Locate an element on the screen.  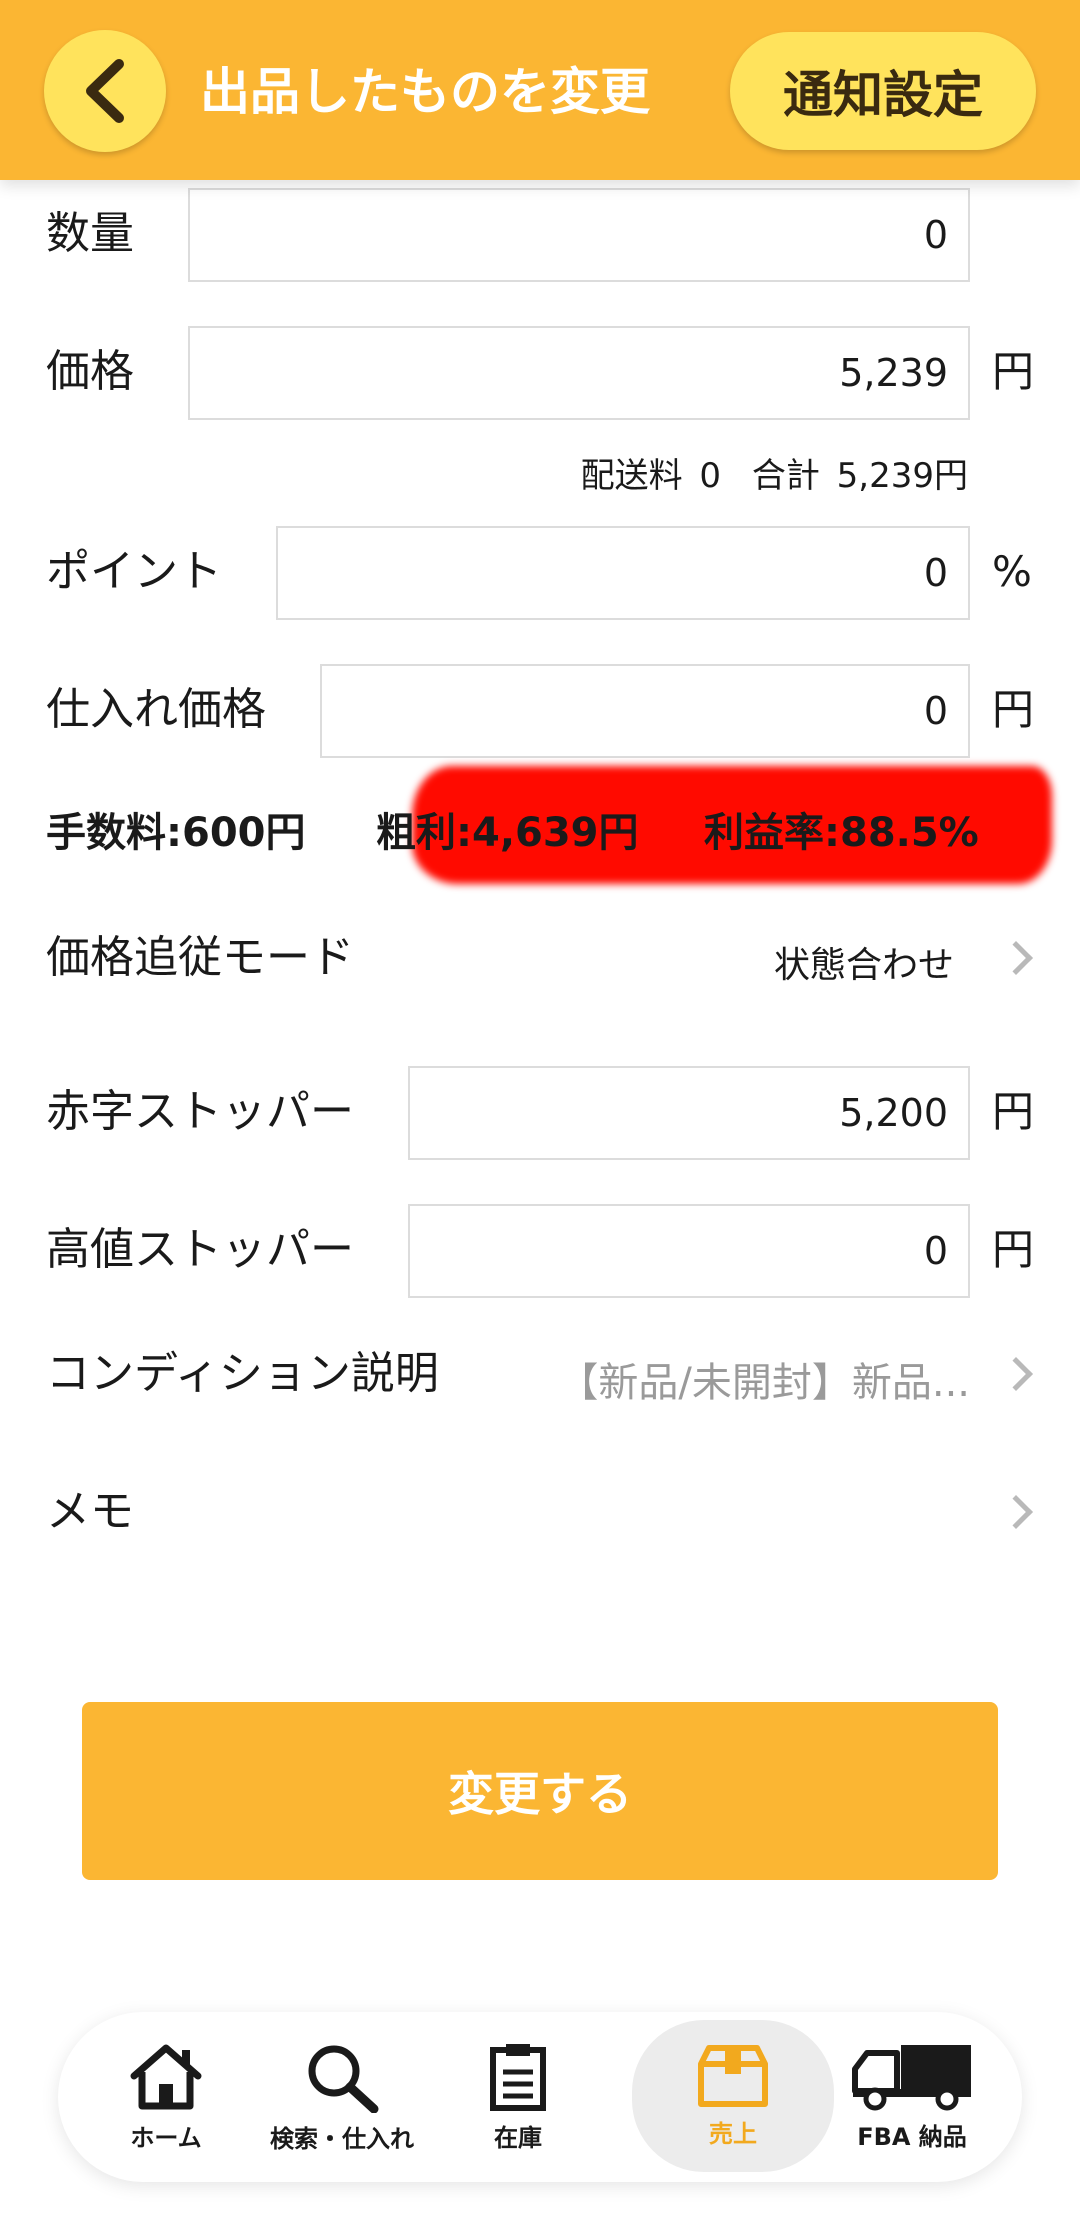
tab-fba: FBA 納品 is located at coordinates (912, 2097).